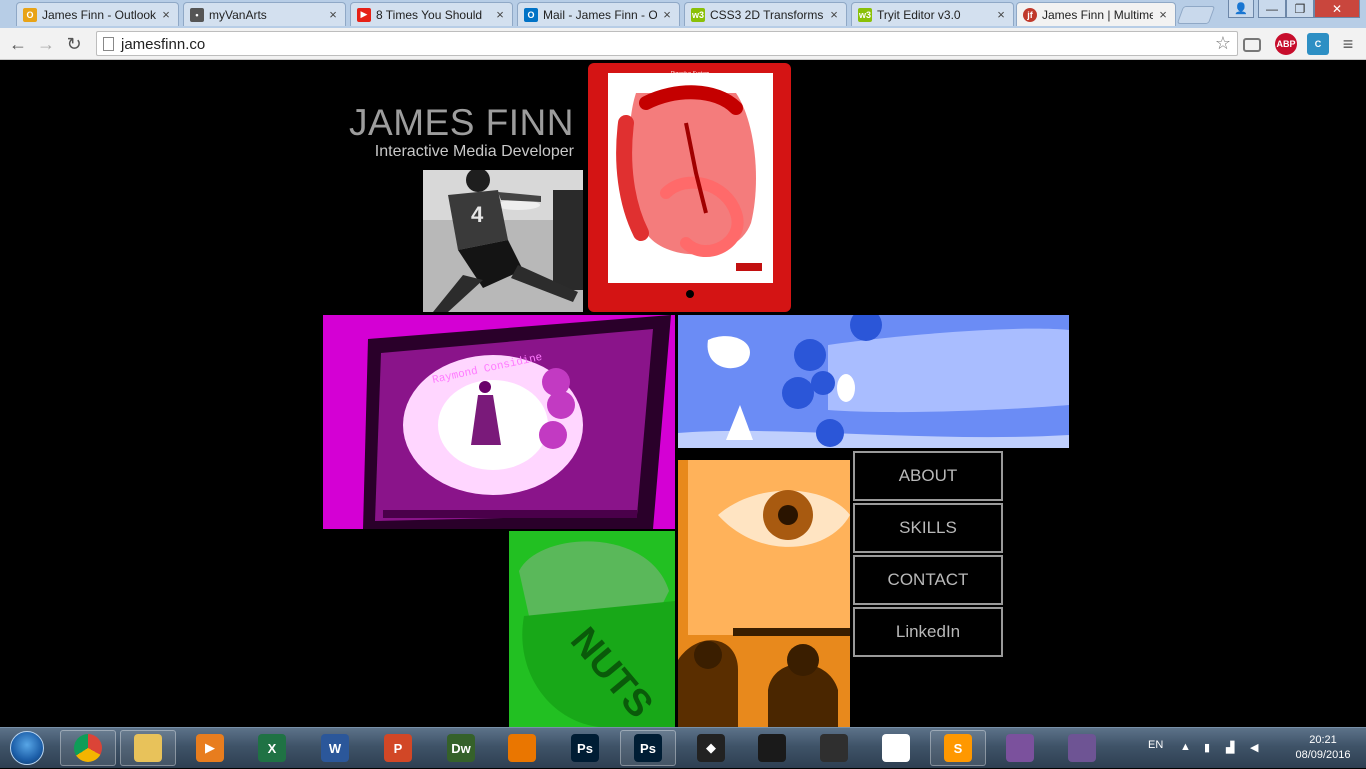  What do you see at coordinates (46, 44) in the screenshot?
I see `forward-arrow-icon: →` at bounding box center [46, 44].